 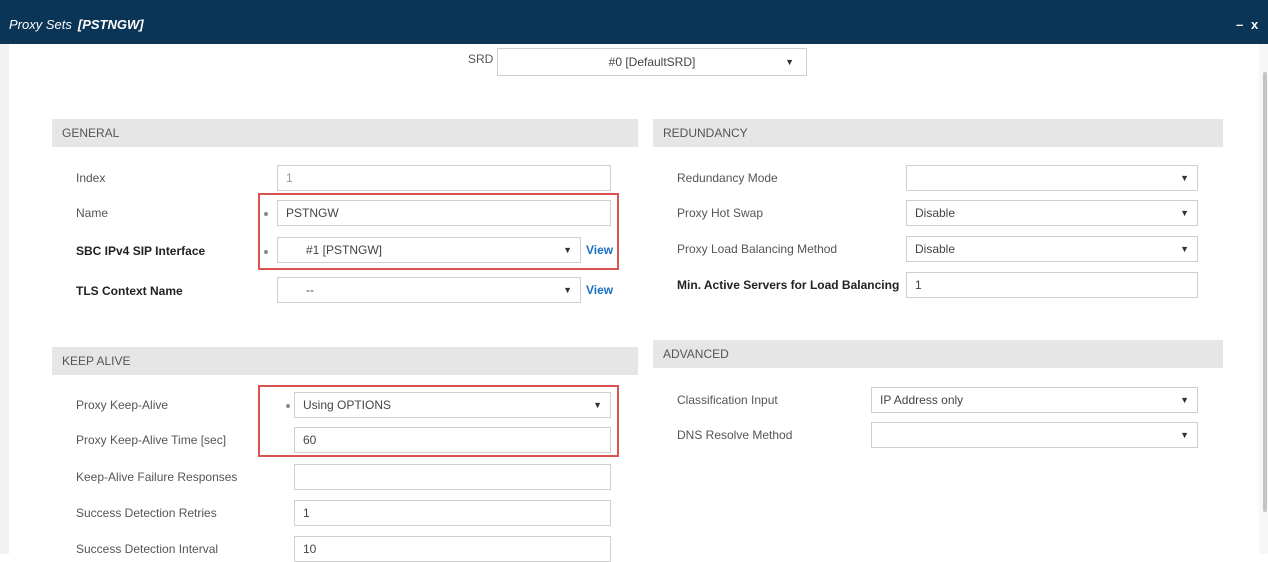 What do you see at coordinates (634, 22) in the screenshot?
I see `title-bar: Proxy Sets [PSTNGW] – x` at bounding box center [634, 22].